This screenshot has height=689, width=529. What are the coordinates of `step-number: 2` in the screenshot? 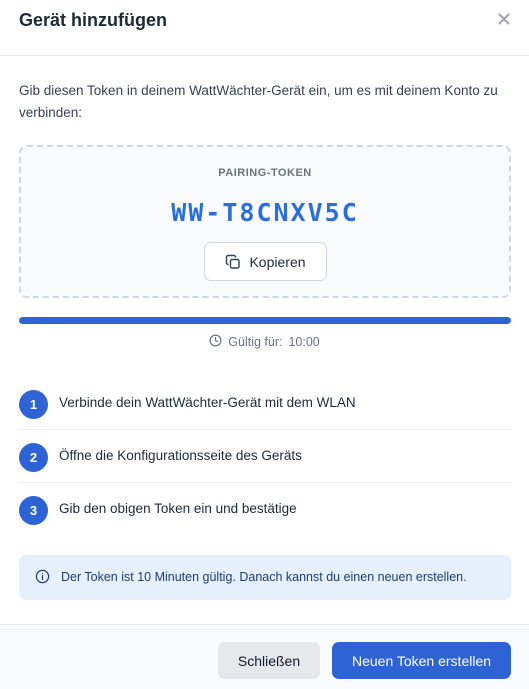 It's located at (33, 457).